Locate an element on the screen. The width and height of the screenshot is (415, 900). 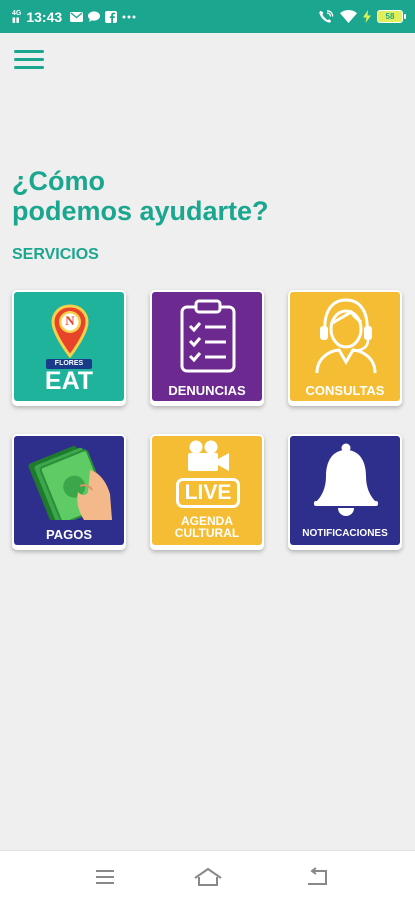
network-indicator: 4G ▮▮ is located at coordinates (16, 17).